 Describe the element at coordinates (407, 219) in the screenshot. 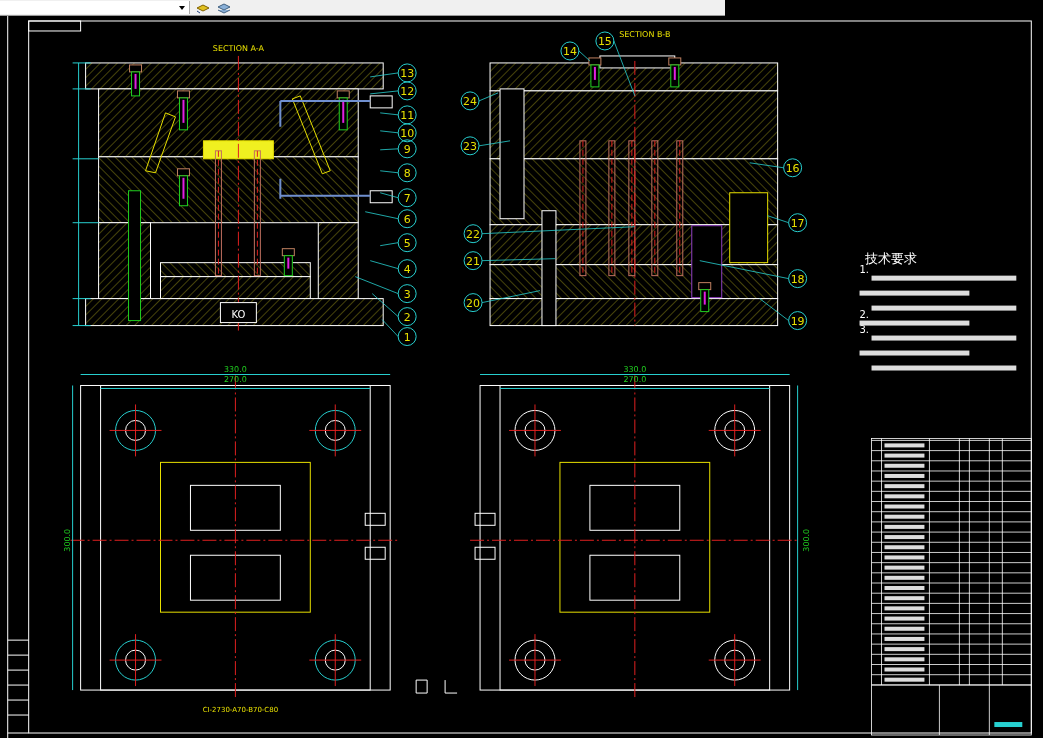

I see `part-balloon: 6` at that location.